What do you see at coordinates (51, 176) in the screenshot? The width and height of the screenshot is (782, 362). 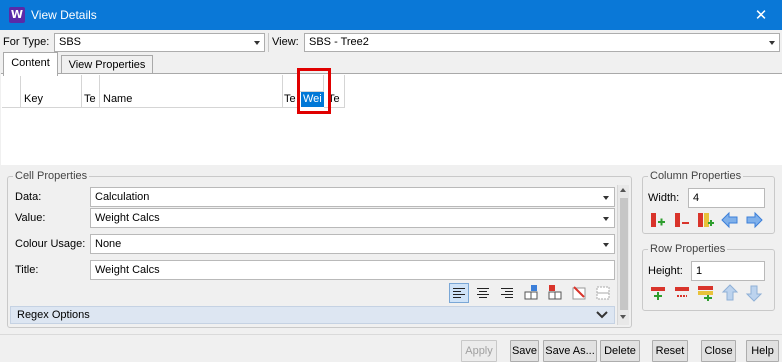 I see `cell-properties-title: Cell Properties` at bounding box center [51, 176].